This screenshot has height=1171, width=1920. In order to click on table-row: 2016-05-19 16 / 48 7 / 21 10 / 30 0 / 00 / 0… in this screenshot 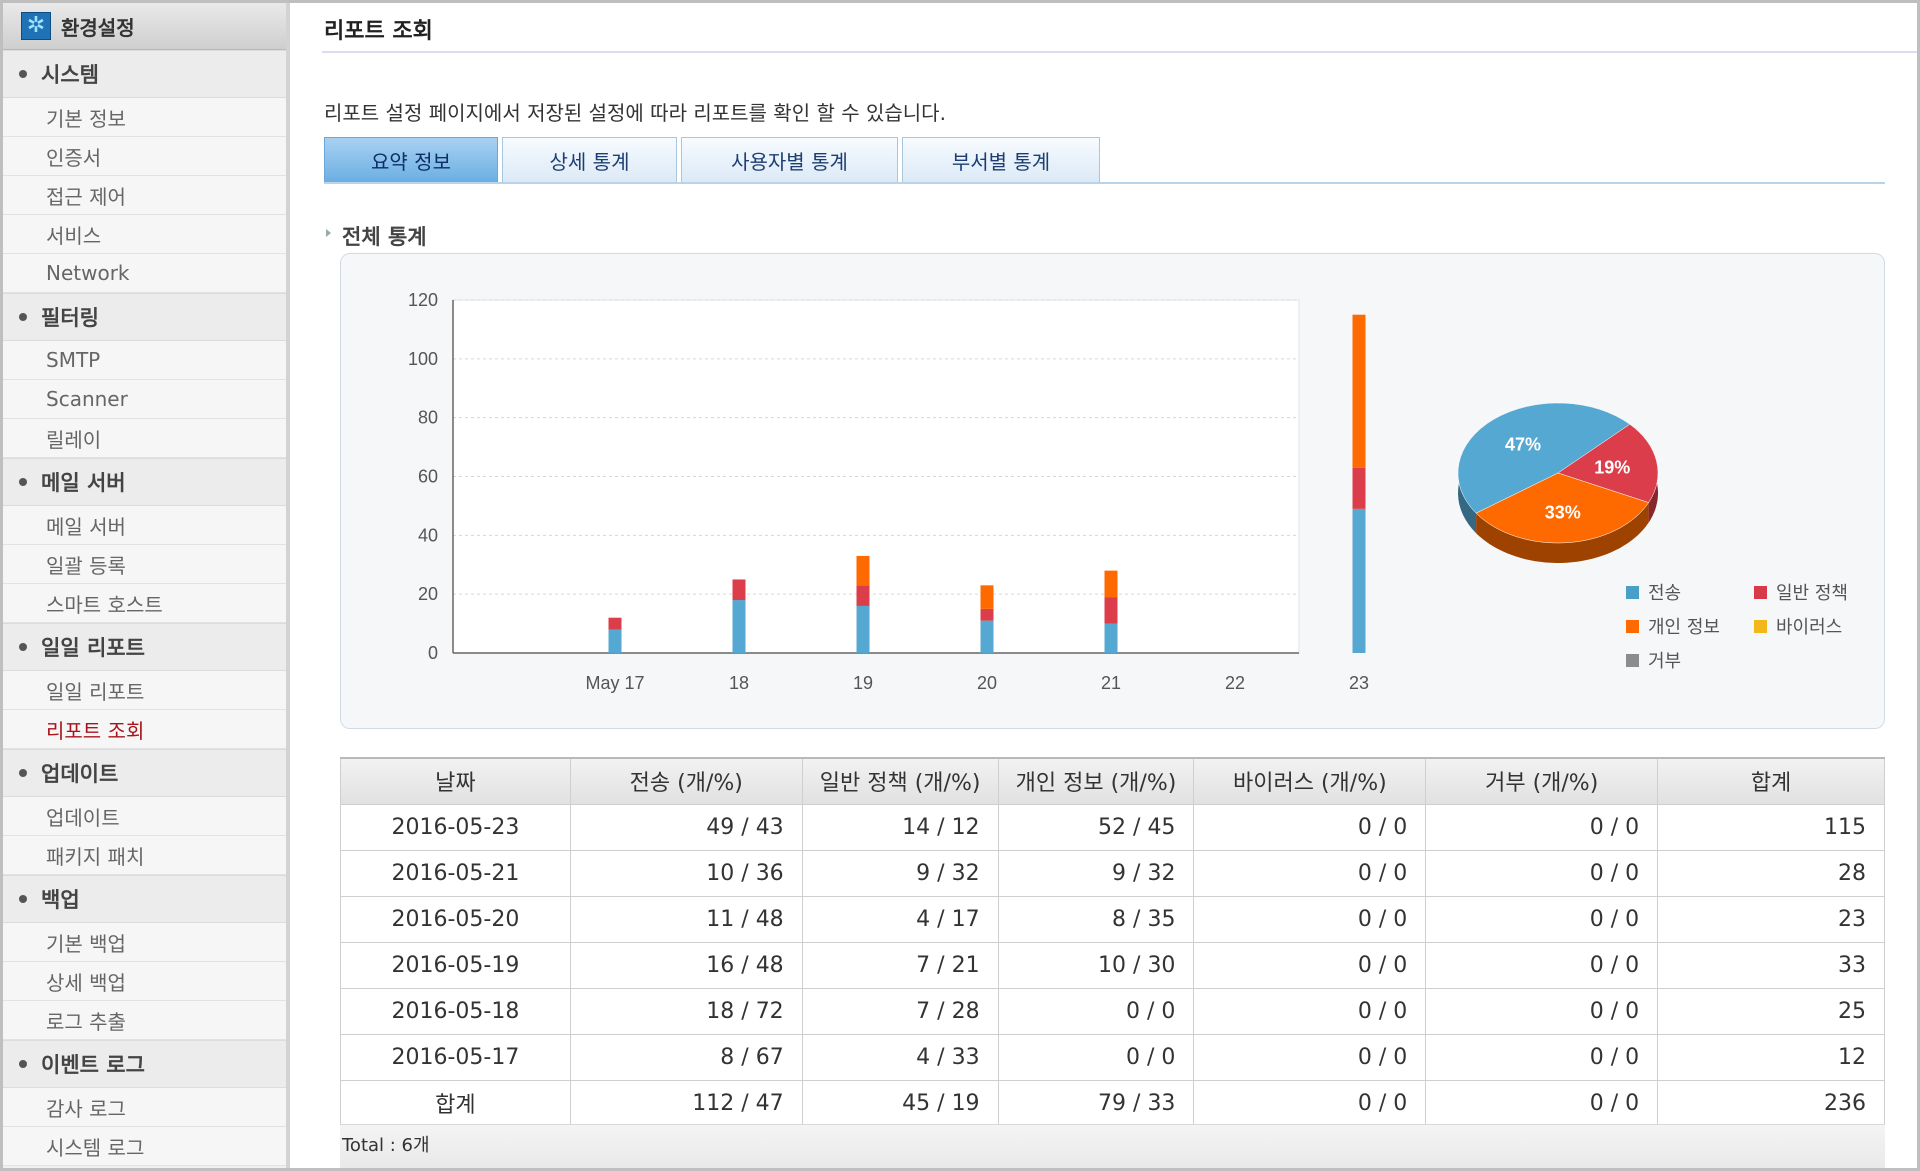, I will do `click(1112, 965)`.